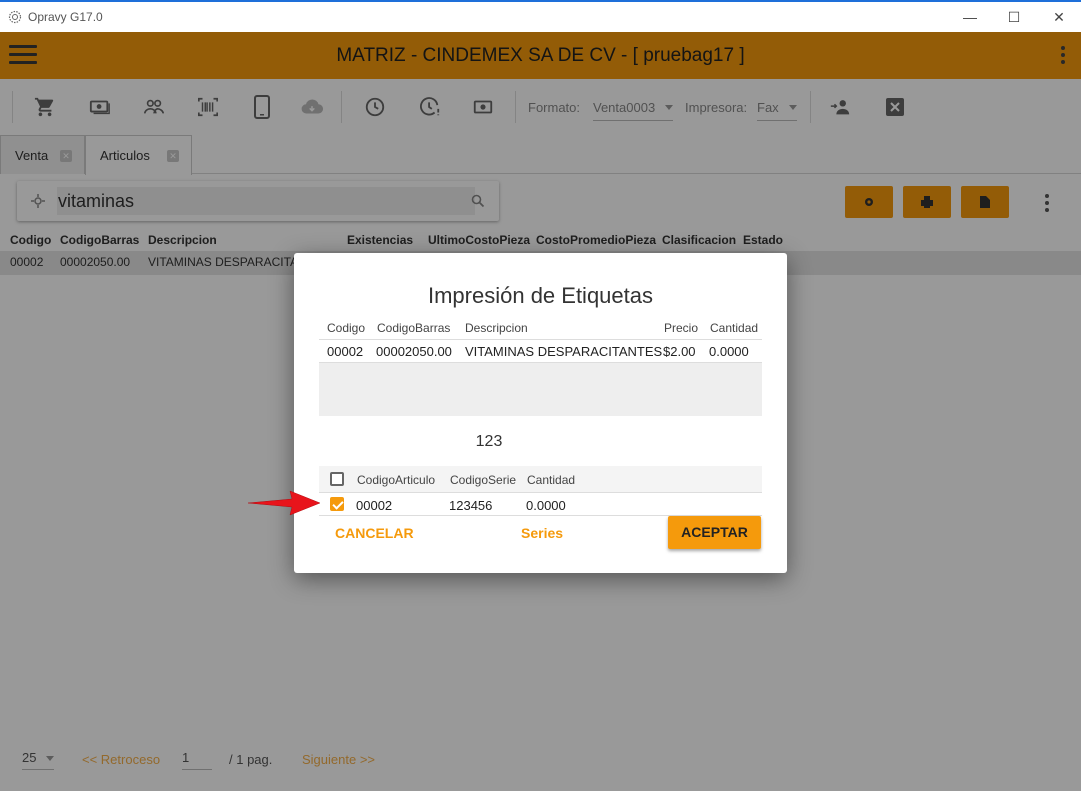  What do you see at coordinates (970, 17) in the screenshot?
I see `minimize-button: —` at bounding box center [970, 17].